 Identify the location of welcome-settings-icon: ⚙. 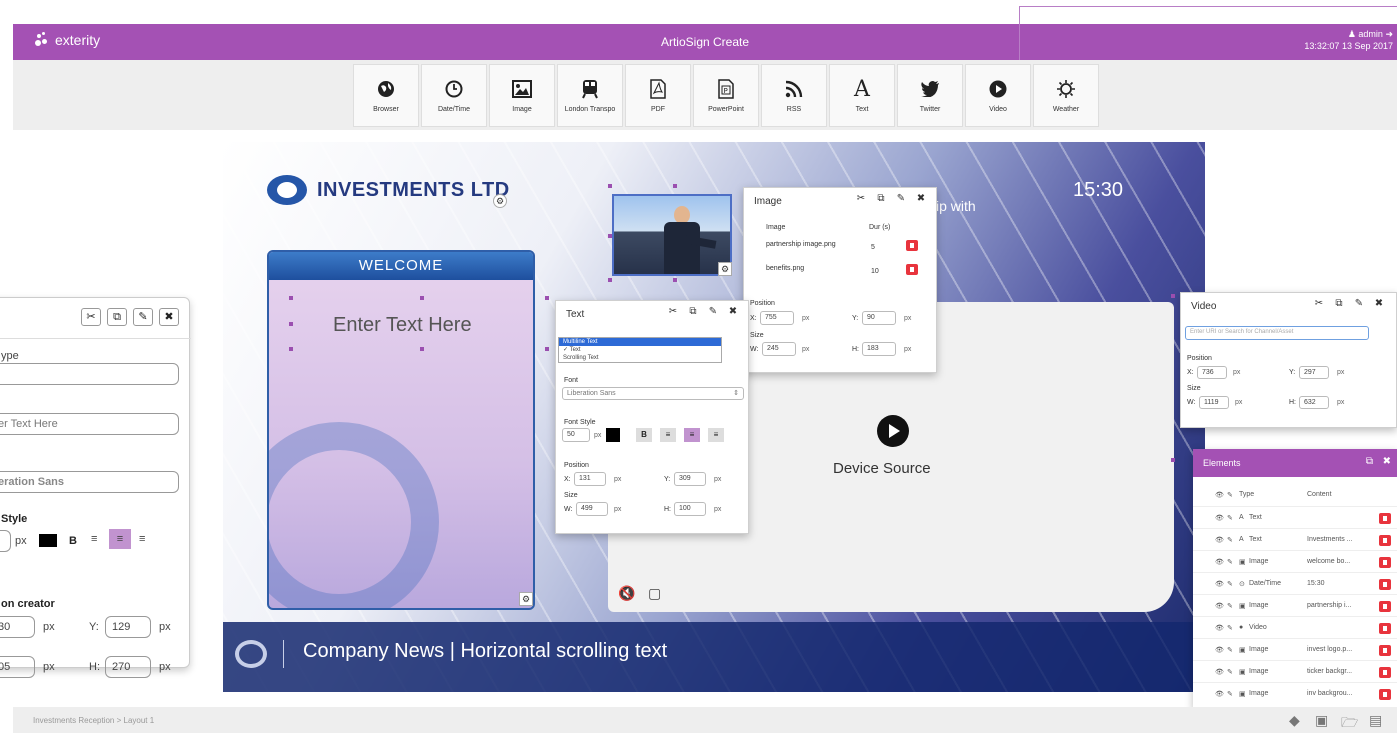
(526, 599).